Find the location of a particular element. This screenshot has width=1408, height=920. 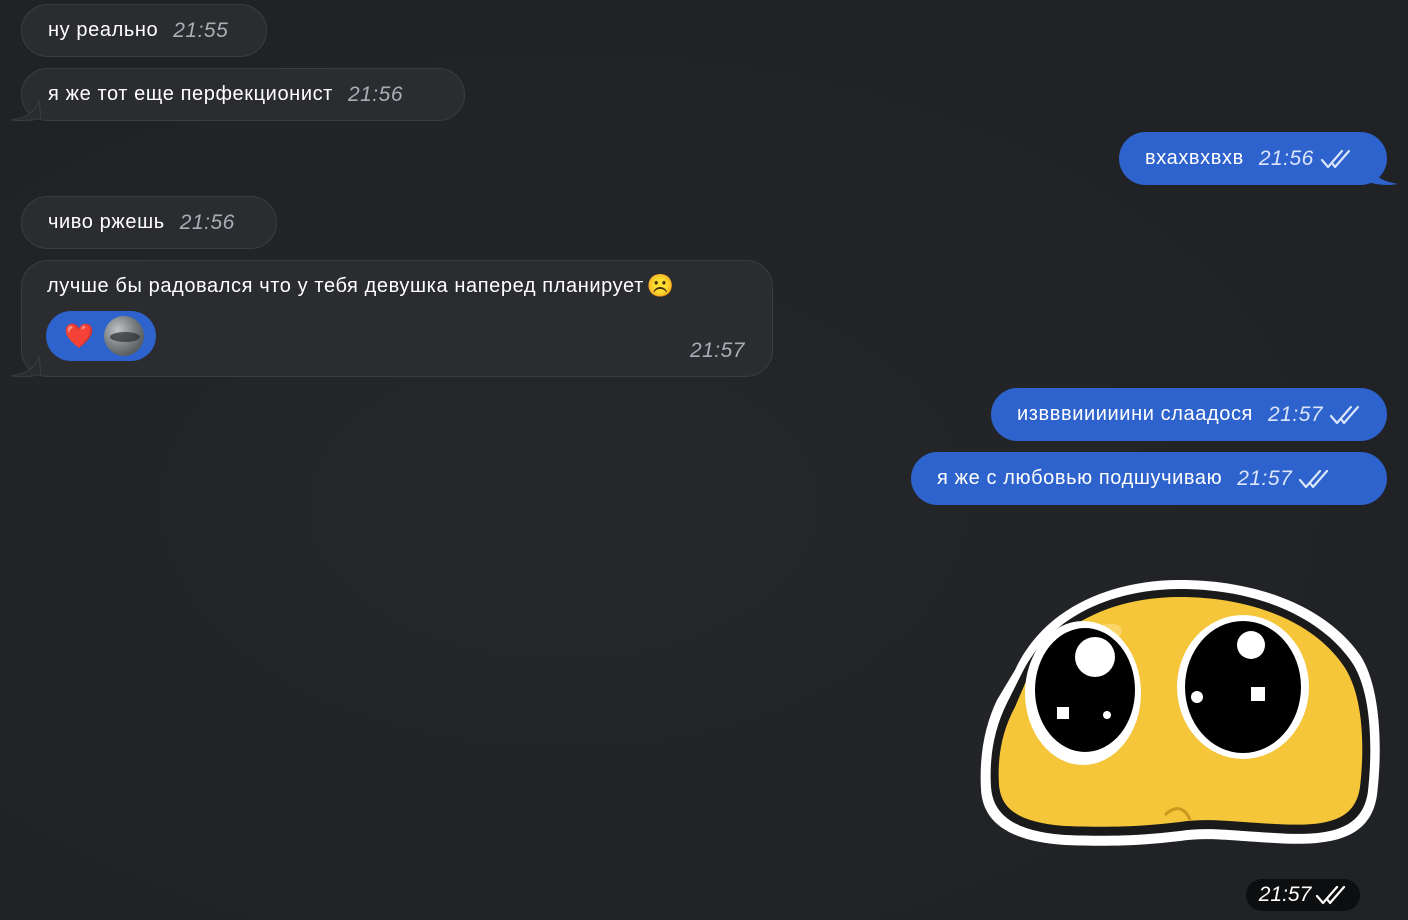

incoming-message: чиво ржешь 21:56 is located at coordinates (149, 222).